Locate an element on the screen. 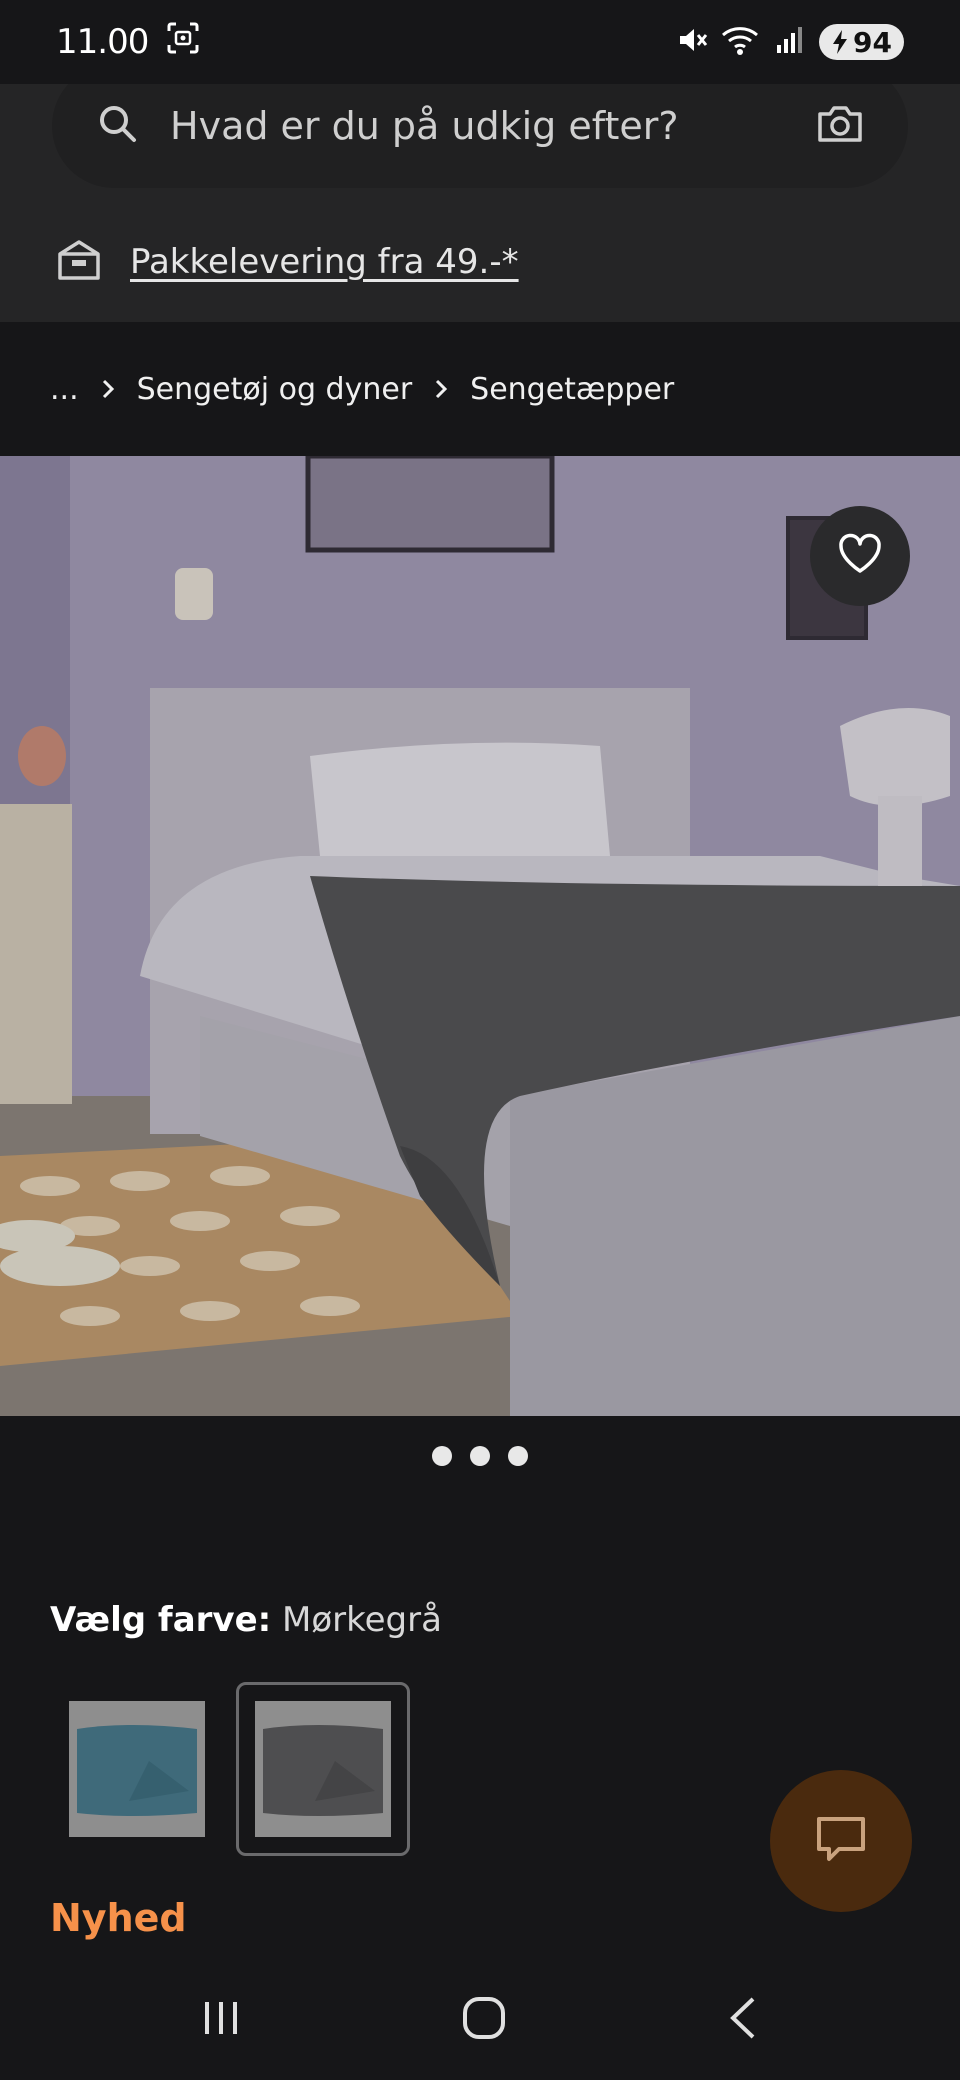  color-label-title: Vælg farve: is located at coordinates (161, 1620).